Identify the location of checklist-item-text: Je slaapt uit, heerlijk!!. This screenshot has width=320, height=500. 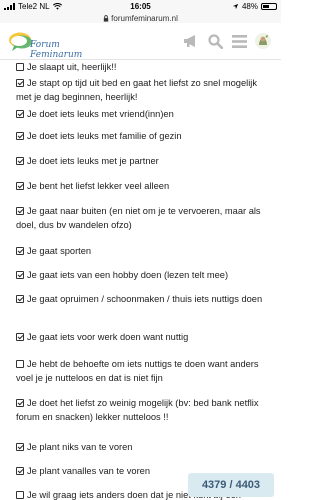
(72, 67).